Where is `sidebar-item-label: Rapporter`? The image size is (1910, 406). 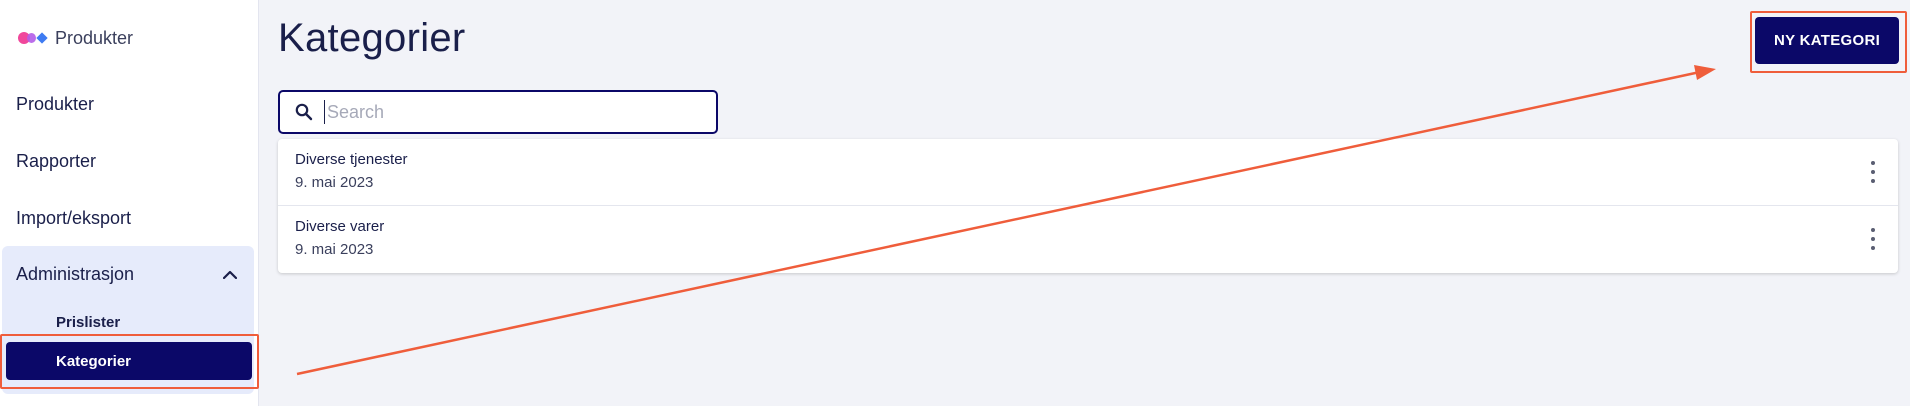
sidebar-item-label: Rapporter is located at coordinates (56, 160).